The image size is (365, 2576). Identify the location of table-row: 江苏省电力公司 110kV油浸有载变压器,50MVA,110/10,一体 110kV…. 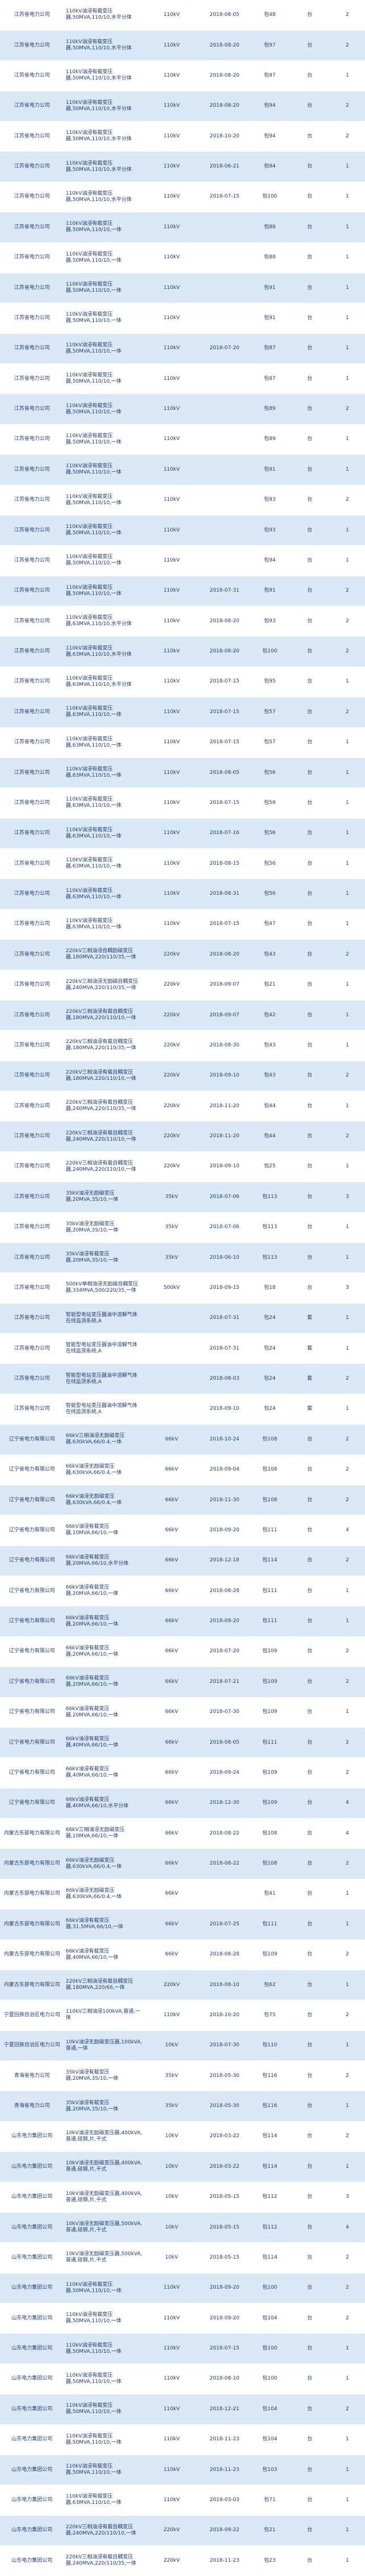
(182, 379).